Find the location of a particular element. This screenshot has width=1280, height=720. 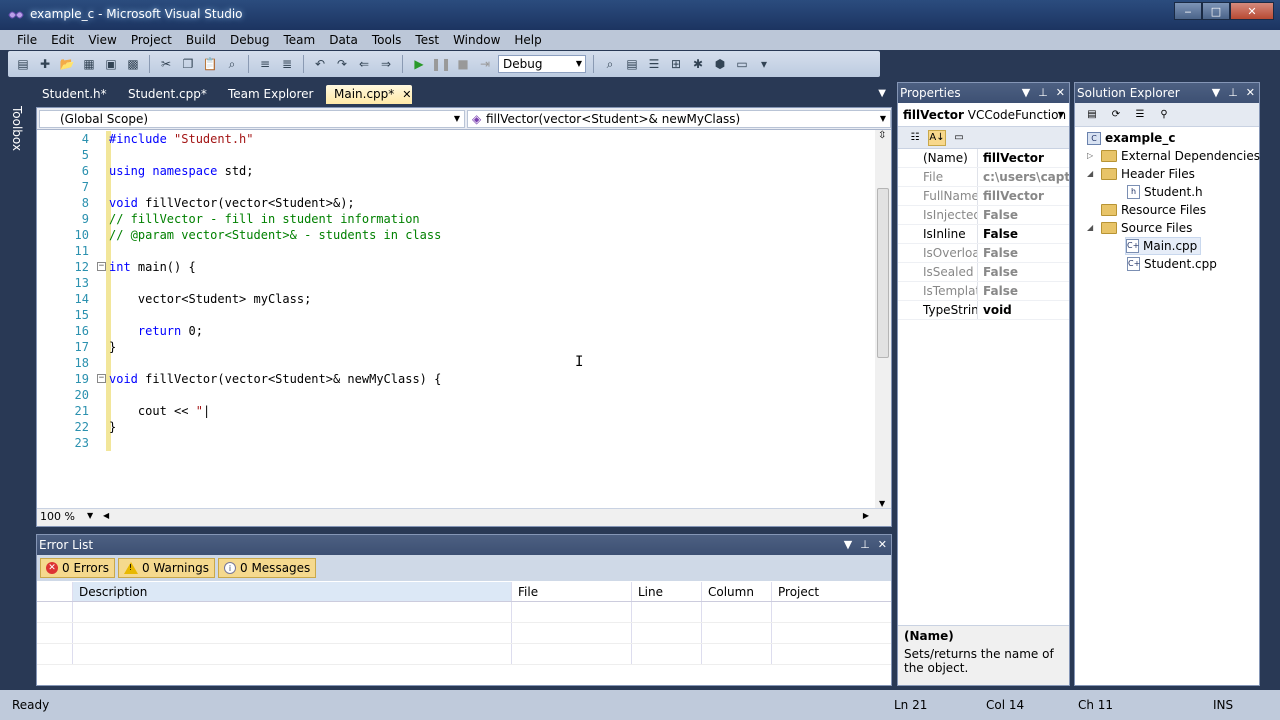

tree-node-student-h: h Student.h is located at coordinates (1165, 192).